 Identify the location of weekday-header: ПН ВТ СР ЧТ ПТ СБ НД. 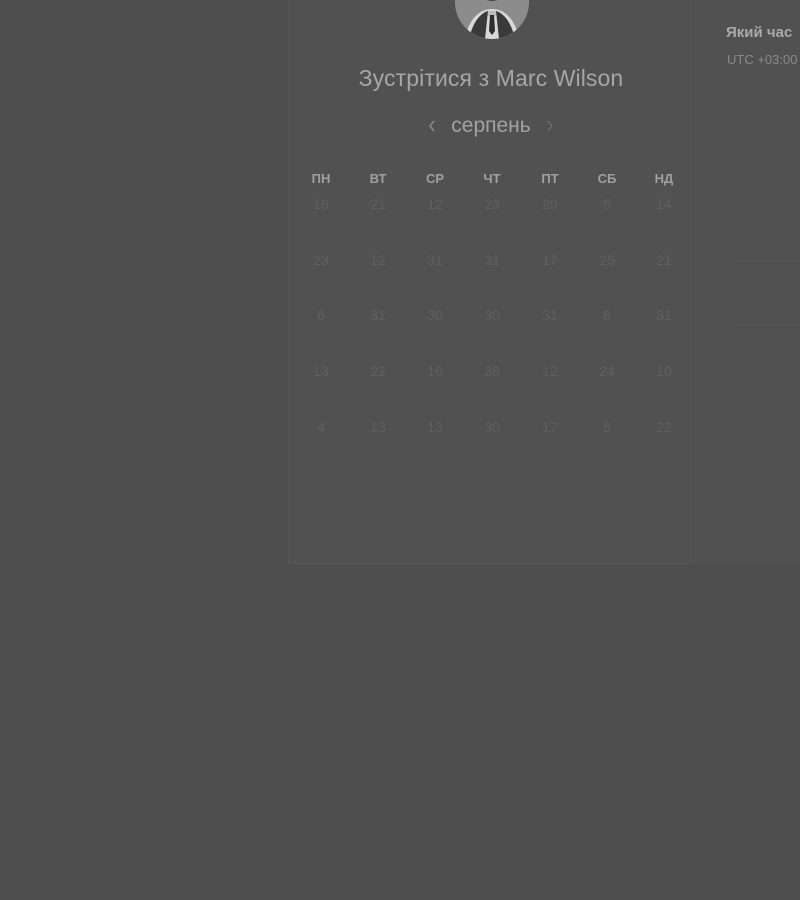
(492, 181).